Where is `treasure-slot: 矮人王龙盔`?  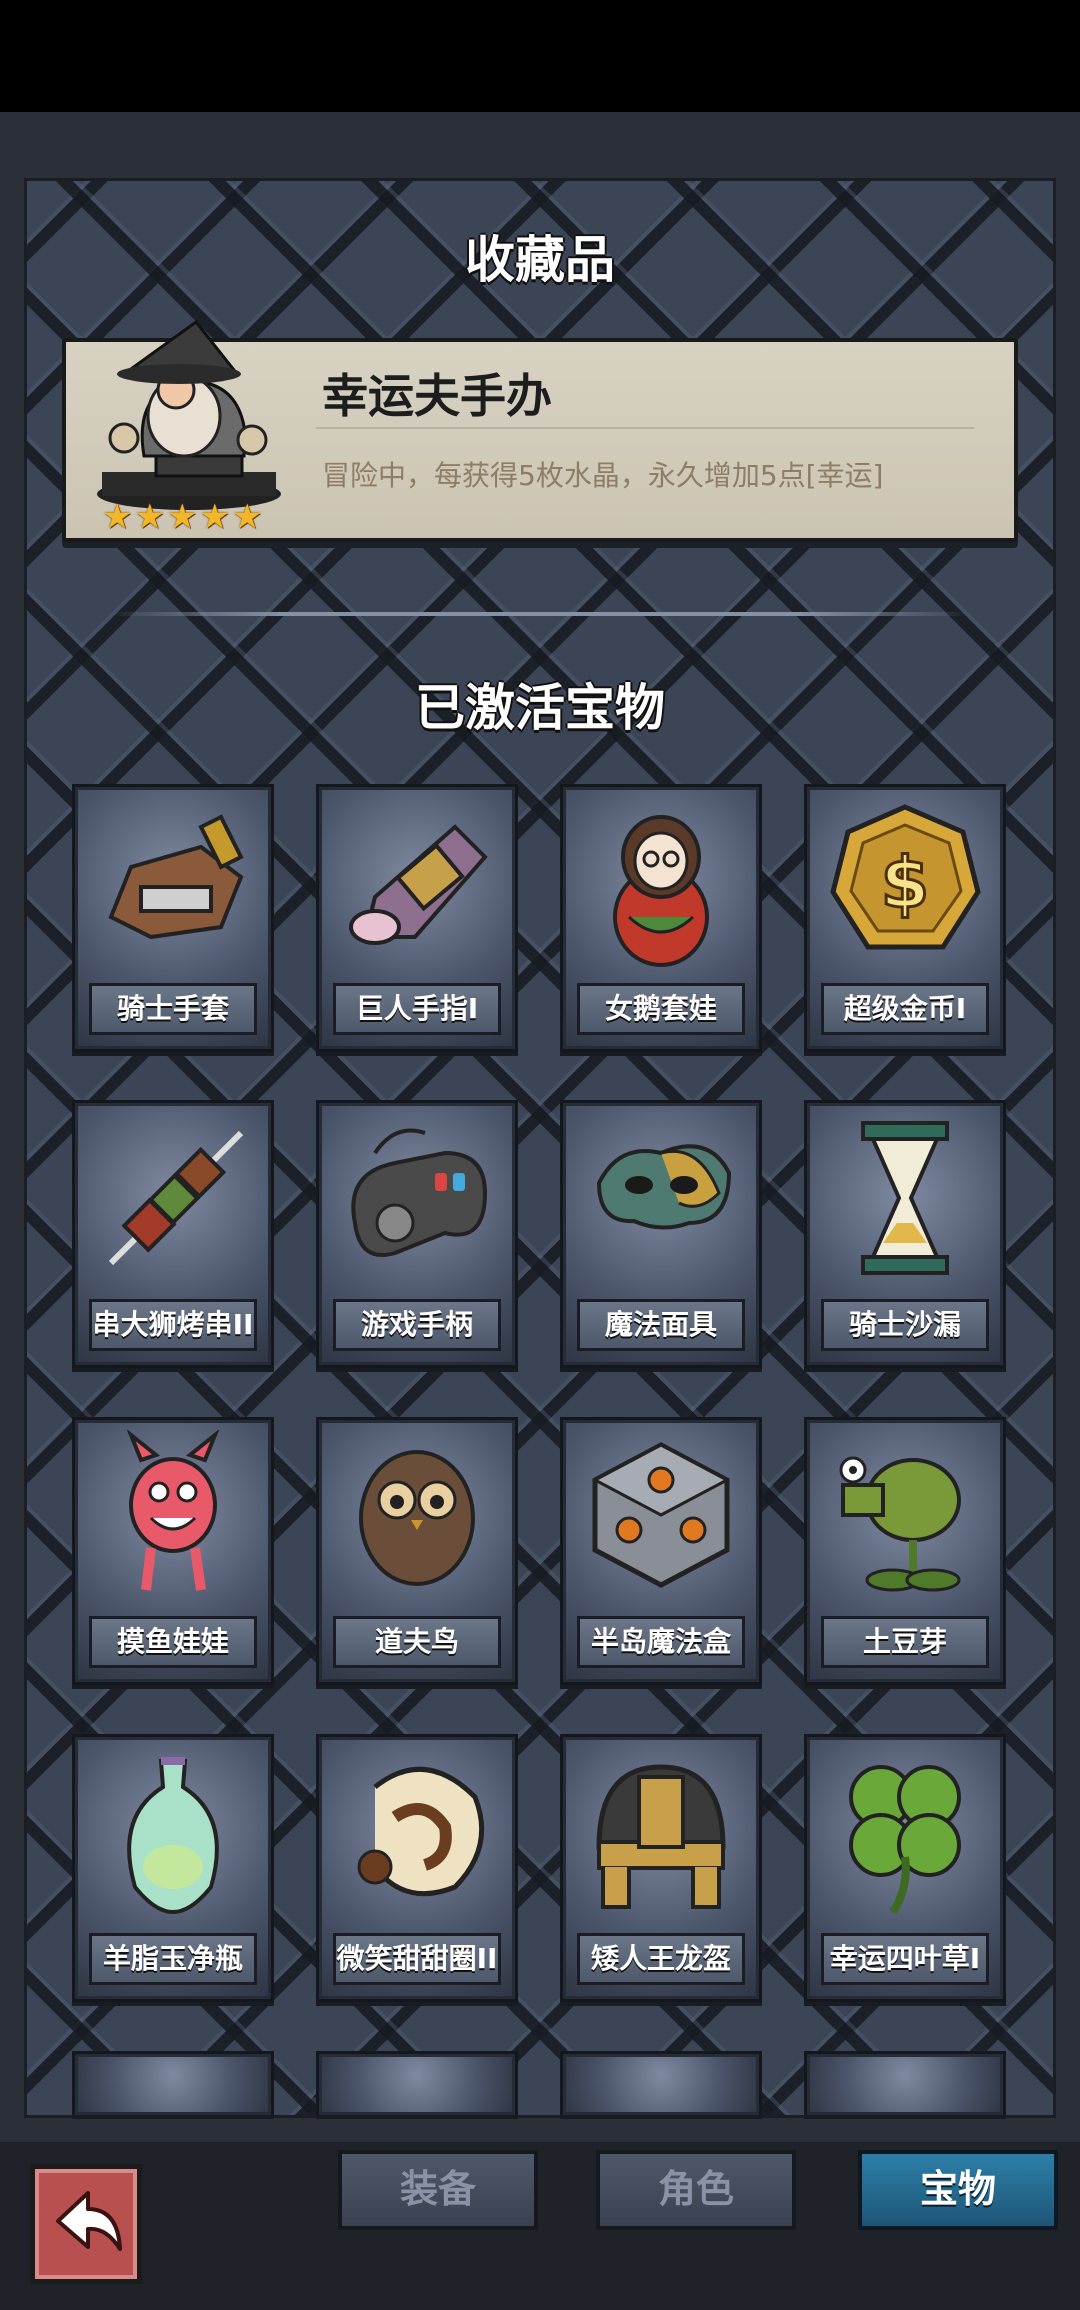 treasure-slot: 矮人王龙盔 is located at coordinates (661, 1868).